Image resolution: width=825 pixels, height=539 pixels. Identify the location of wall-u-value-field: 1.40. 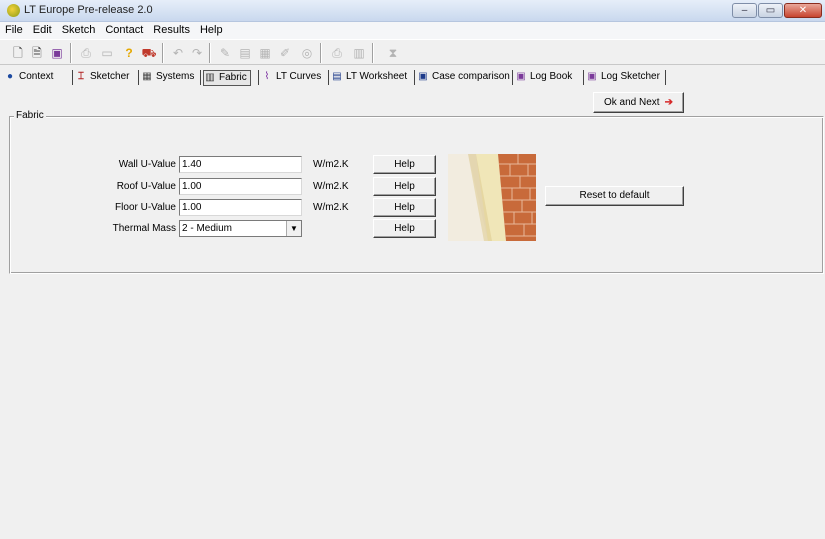
(240, 164).